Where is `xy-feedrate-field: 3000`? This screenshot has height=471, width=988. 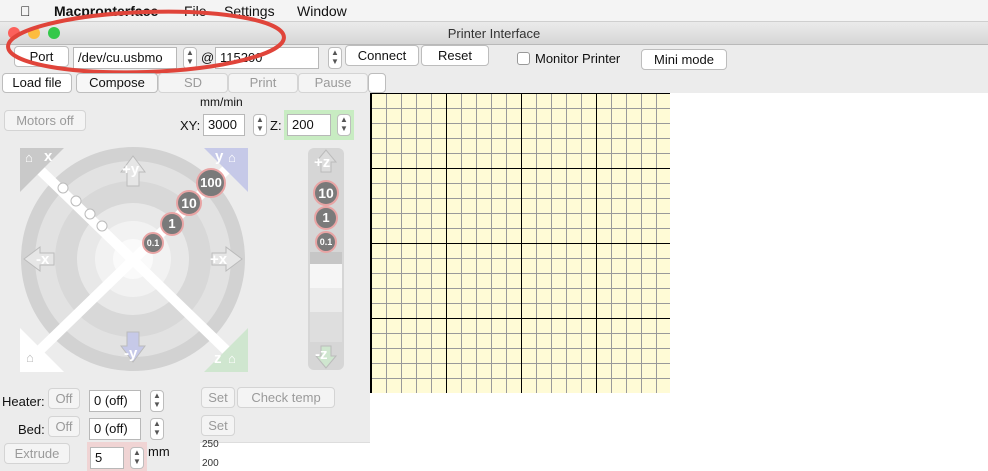 xy-feedrate-field: 3000 is located at coordinates (224, 125).